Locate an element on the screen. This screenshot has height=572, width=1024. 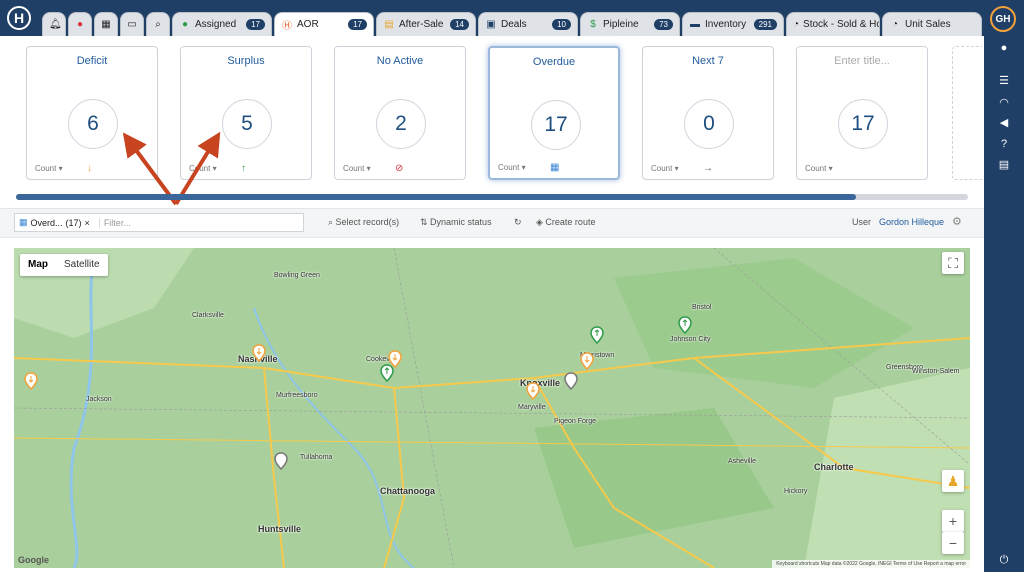
tab-unit-sales: ◔ Unit Sales is located at coordinates (932, 24).